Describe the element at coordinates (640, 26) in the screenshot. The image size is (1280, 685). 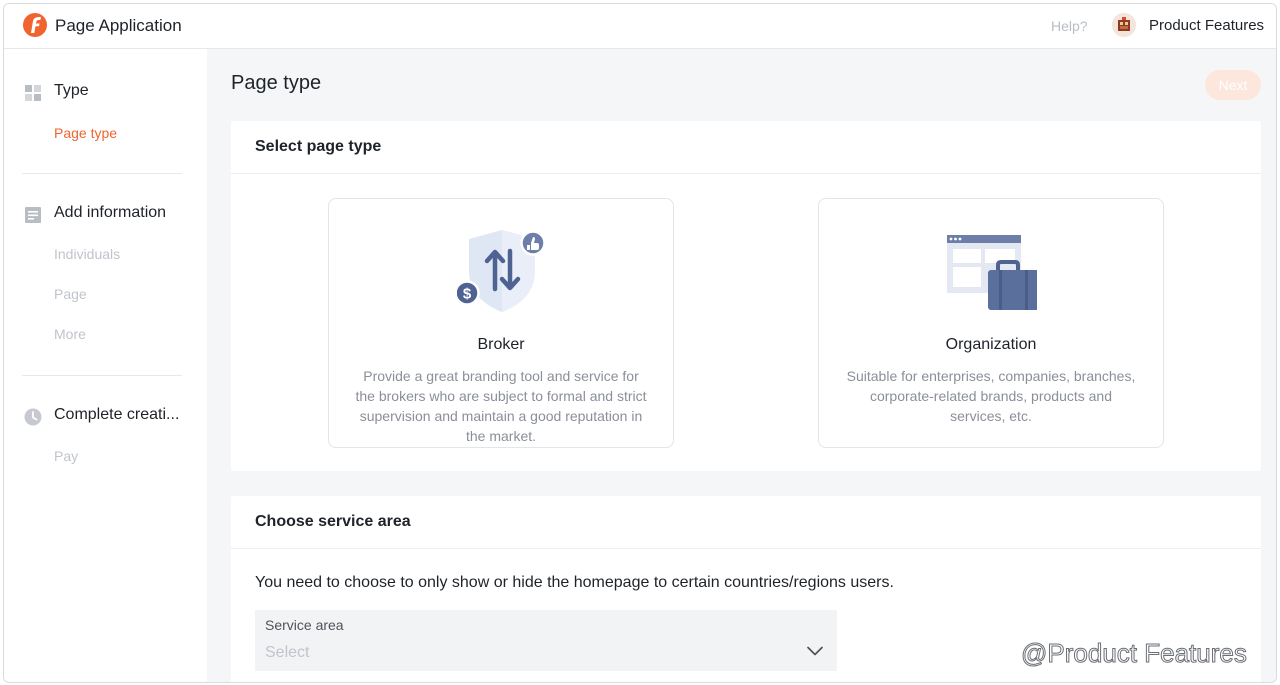
I see `top-bar: Page Application Help? Product Features` at that location.